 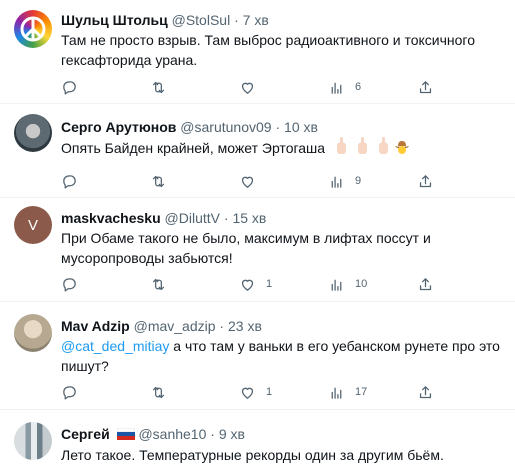 I want to click on display-name: Mav Adzip, so click(x=95, y=326).